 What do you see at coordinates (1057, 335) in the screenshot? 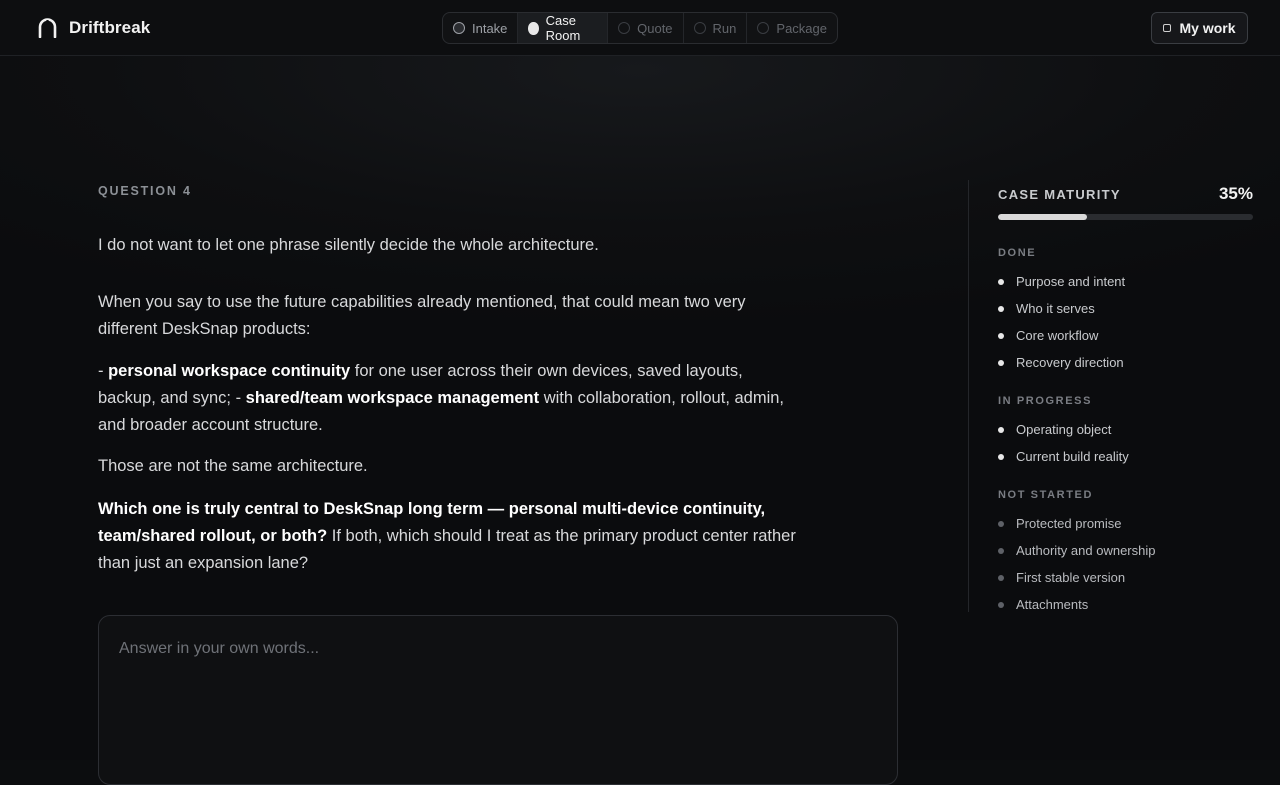
I see `item-label: Core workflow` at bounding box center [1057, 335].